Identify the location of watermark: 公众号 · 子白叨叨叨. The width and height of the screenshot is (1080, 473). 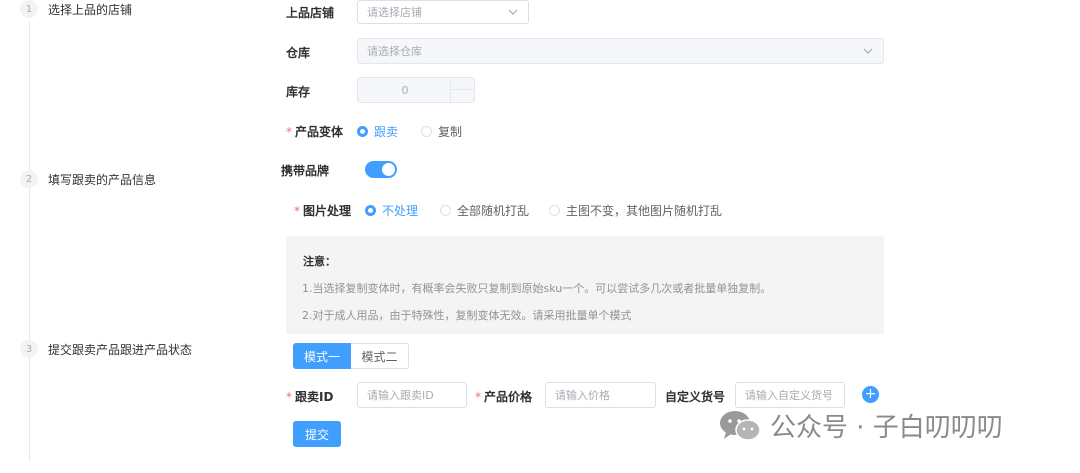
(860, 425).